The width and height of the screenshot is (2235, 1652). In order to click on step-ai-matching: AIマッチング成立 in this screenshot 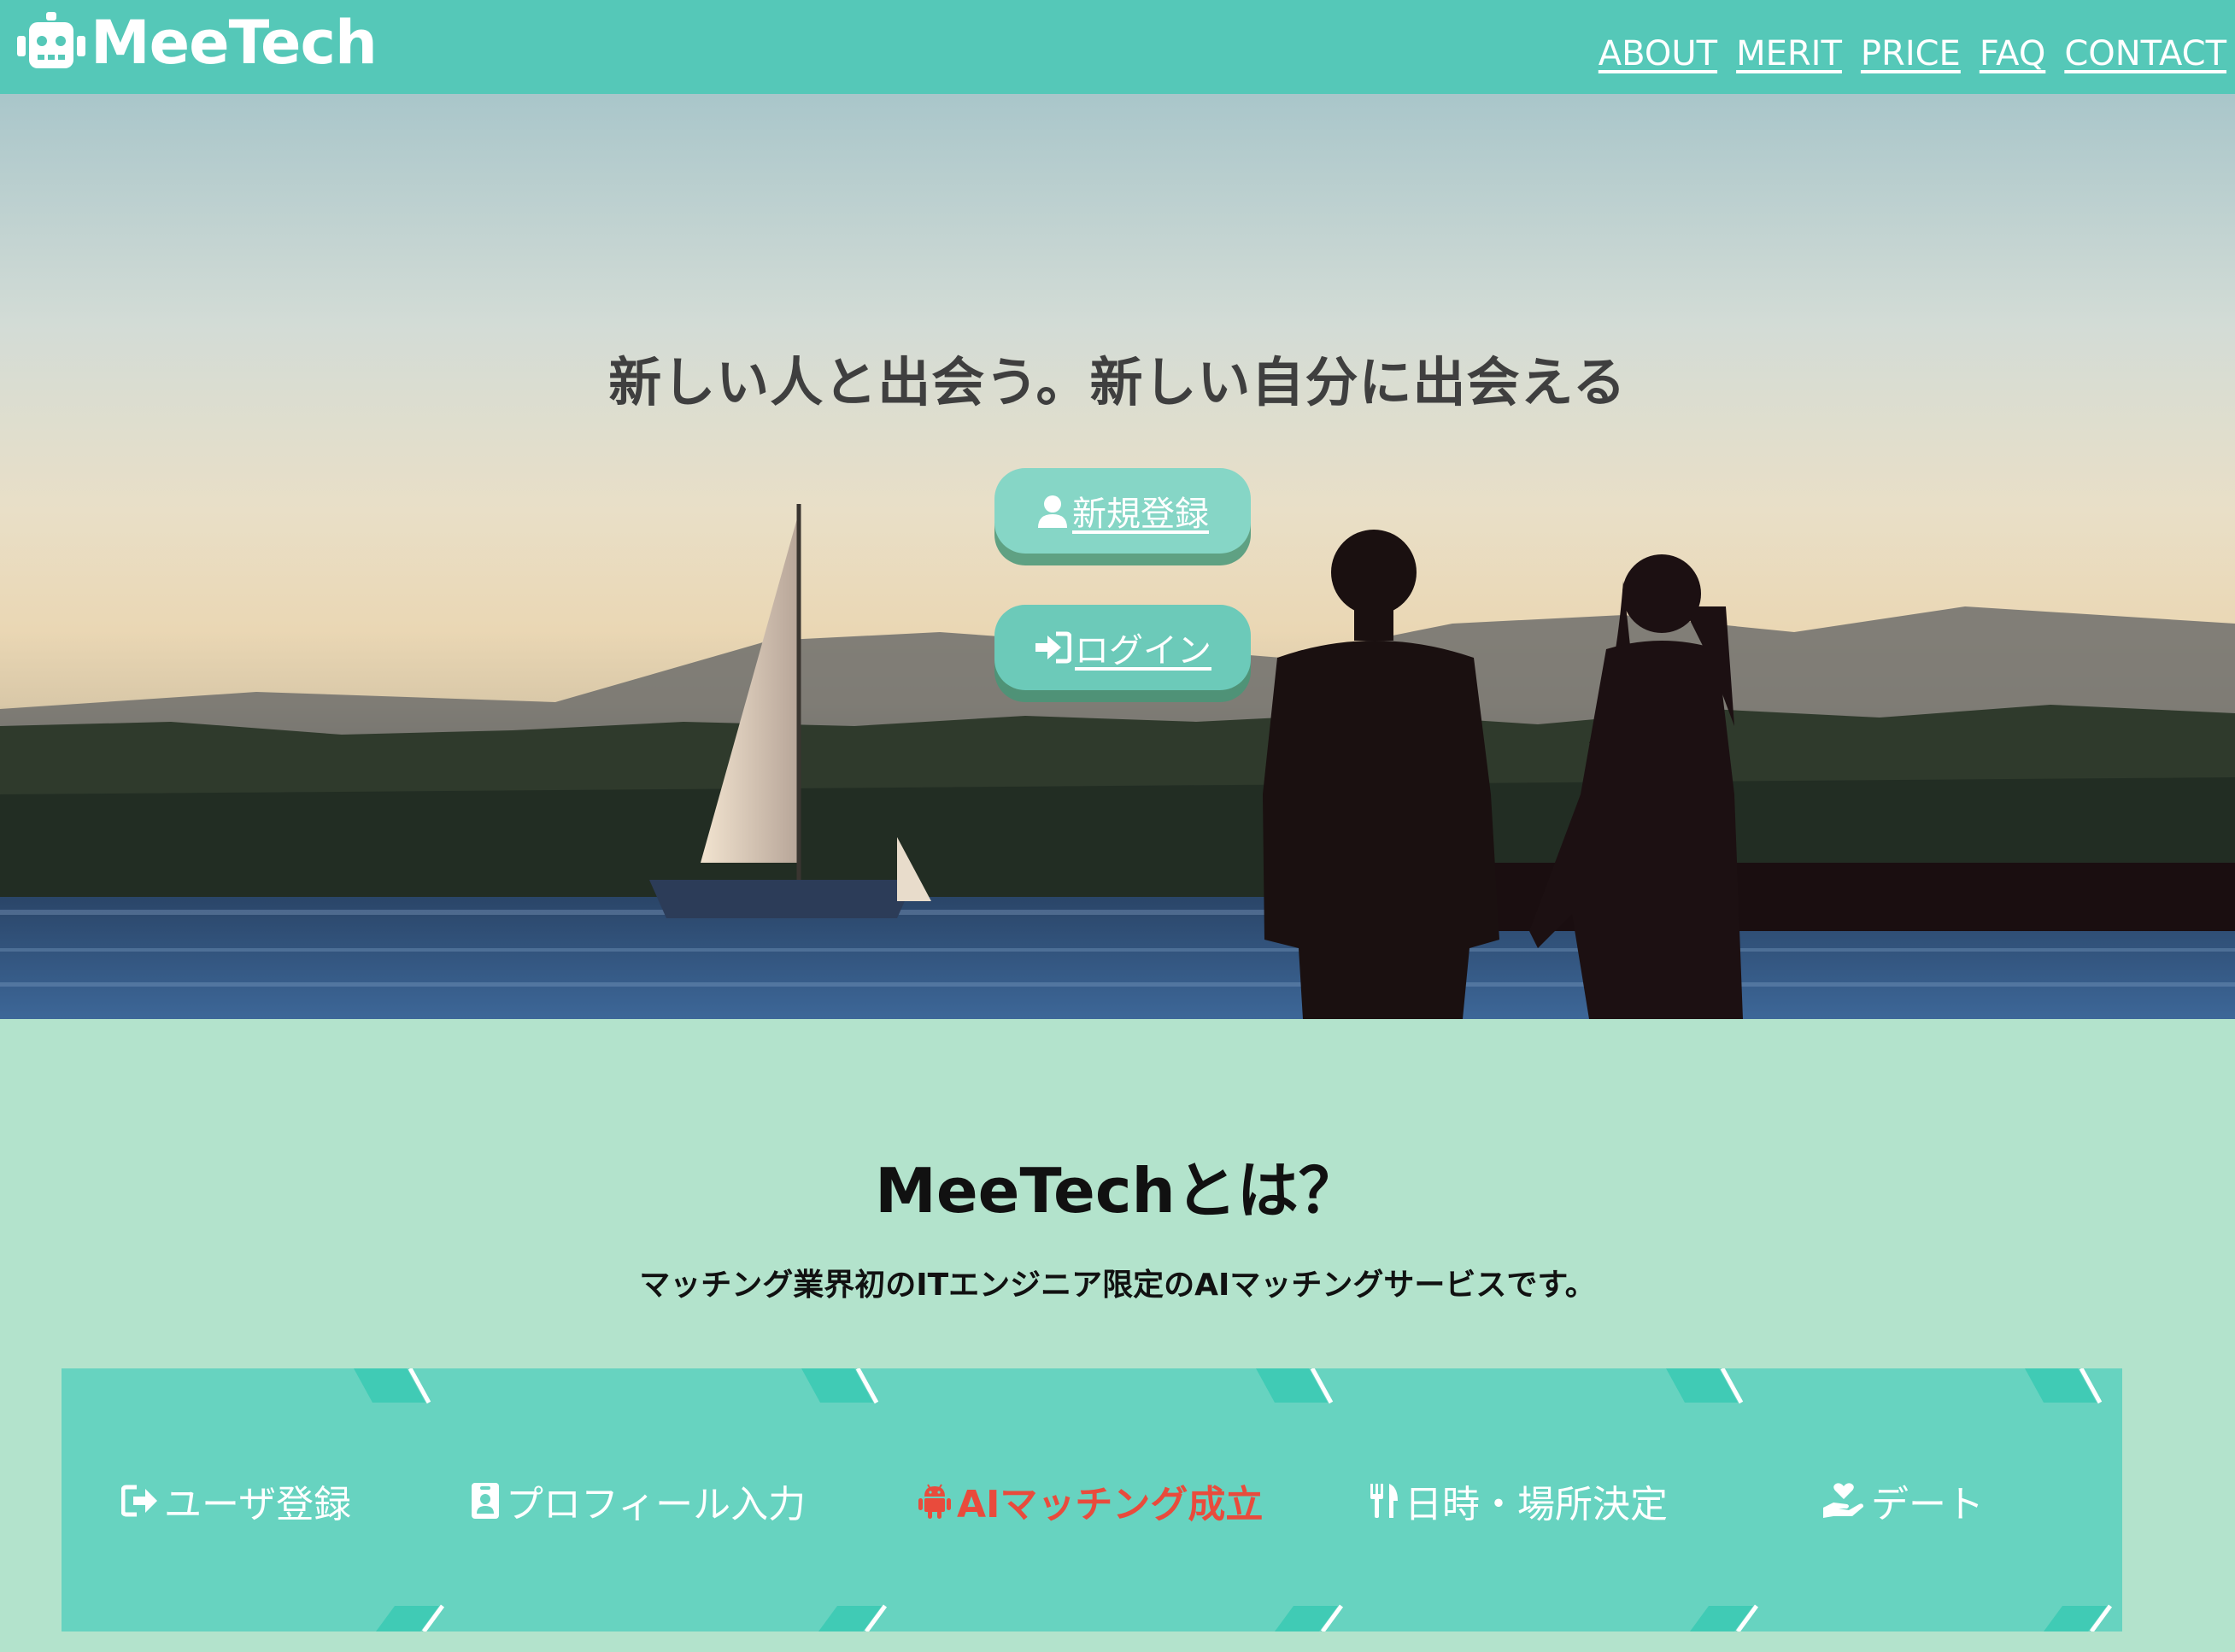, I will do `click(1090, 1501)`.